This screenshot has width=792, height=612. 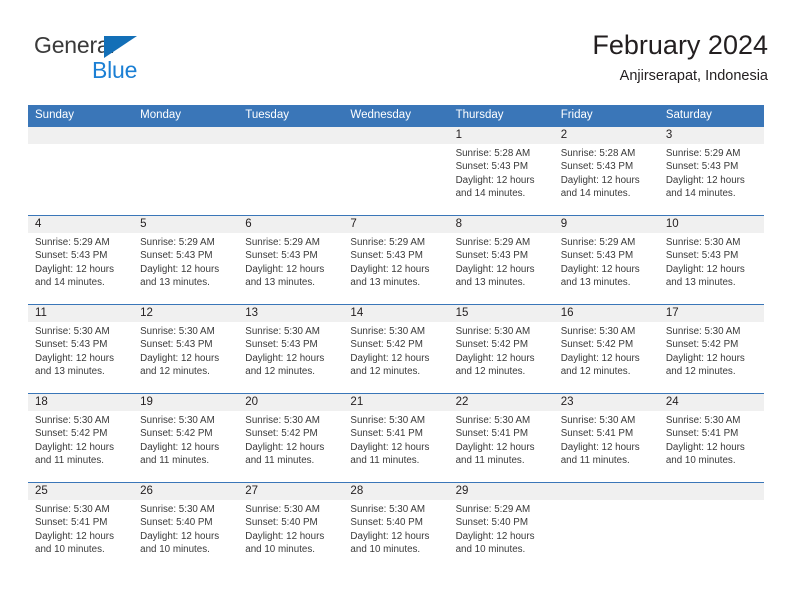 I want to click on general-blue-logo: General Blue, so click(x=134, y=62).